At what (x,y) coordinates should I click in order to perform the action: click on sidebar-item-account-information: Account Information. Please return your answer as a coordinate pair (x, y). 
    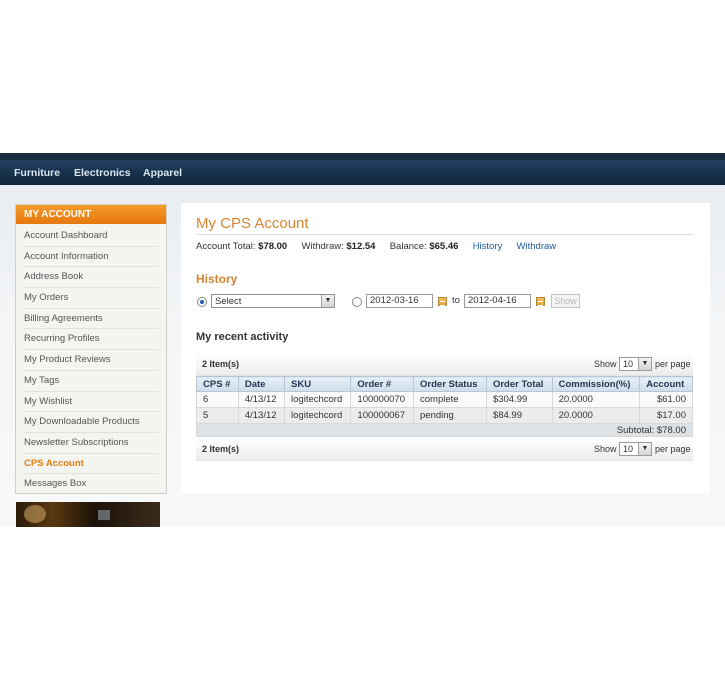
    Looking at the image, I should click on (91, 257).